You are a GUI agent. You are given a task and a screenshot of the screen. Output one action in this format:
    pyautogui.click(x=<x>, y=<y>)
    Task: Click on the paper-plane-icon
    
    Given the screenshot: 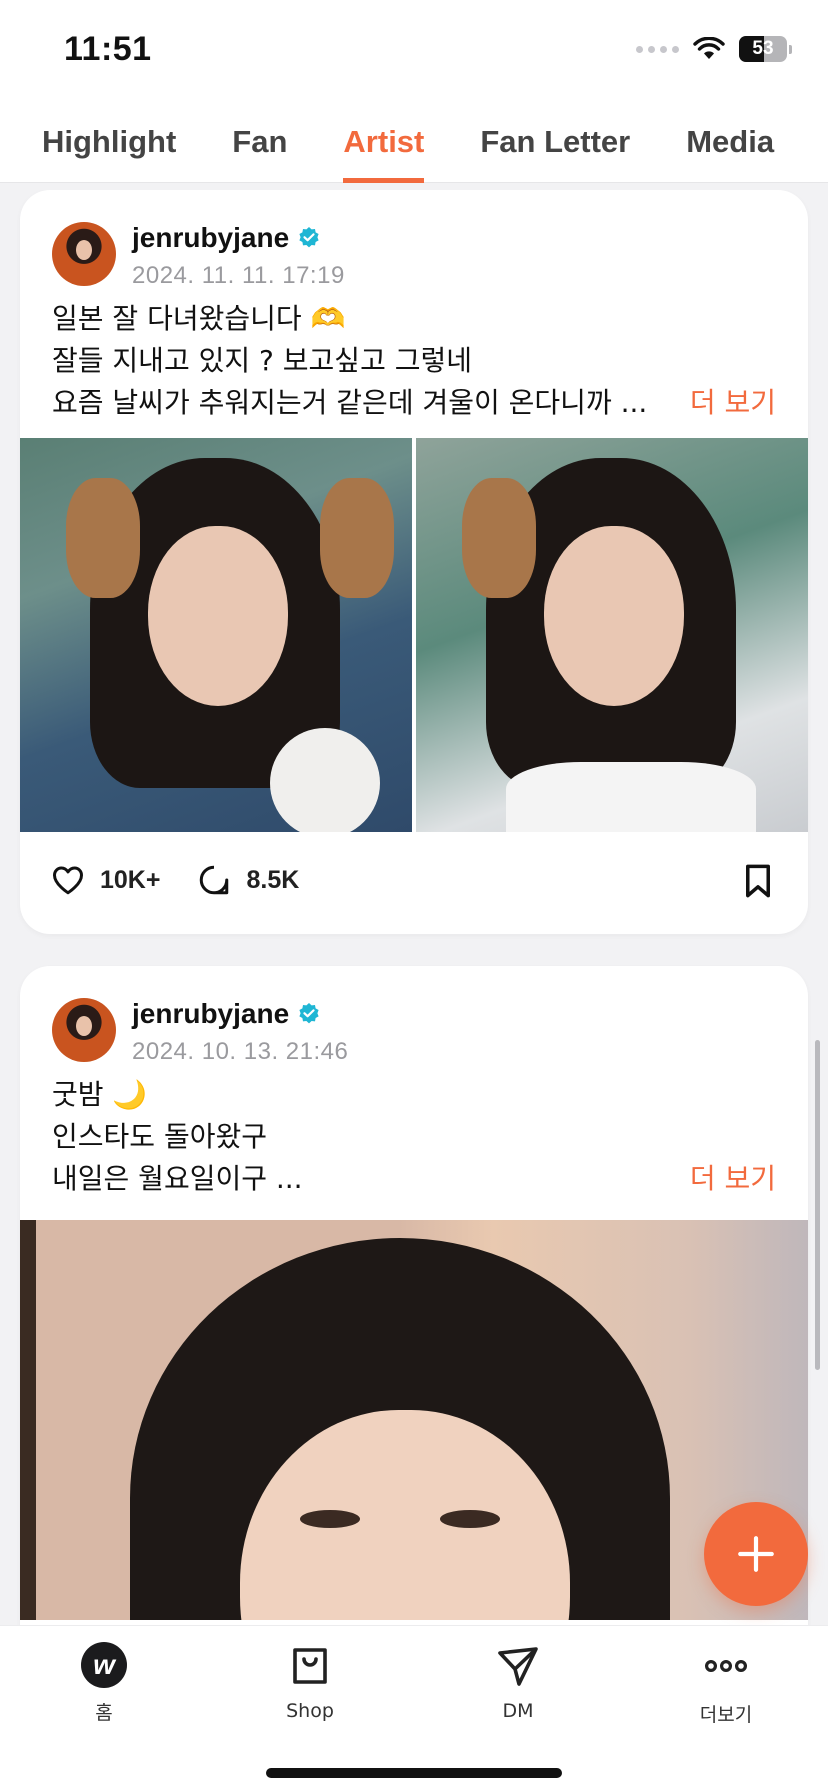 What is the action you would take?
    pyautogui.click(x=518, y=1666)
    